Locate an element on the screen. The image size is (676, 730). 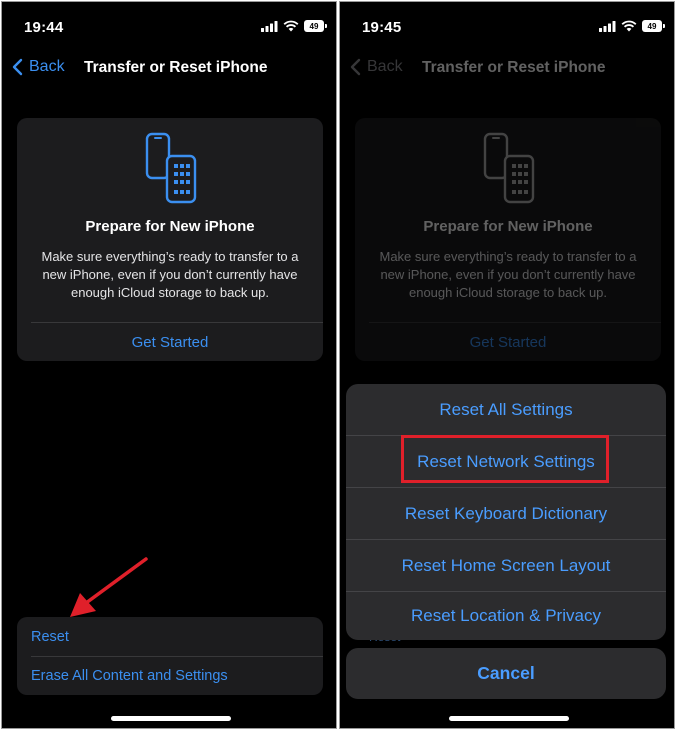
reset-home-screen-layout-button: Reset Home Screen Layout is located at coordinates (506, 565).